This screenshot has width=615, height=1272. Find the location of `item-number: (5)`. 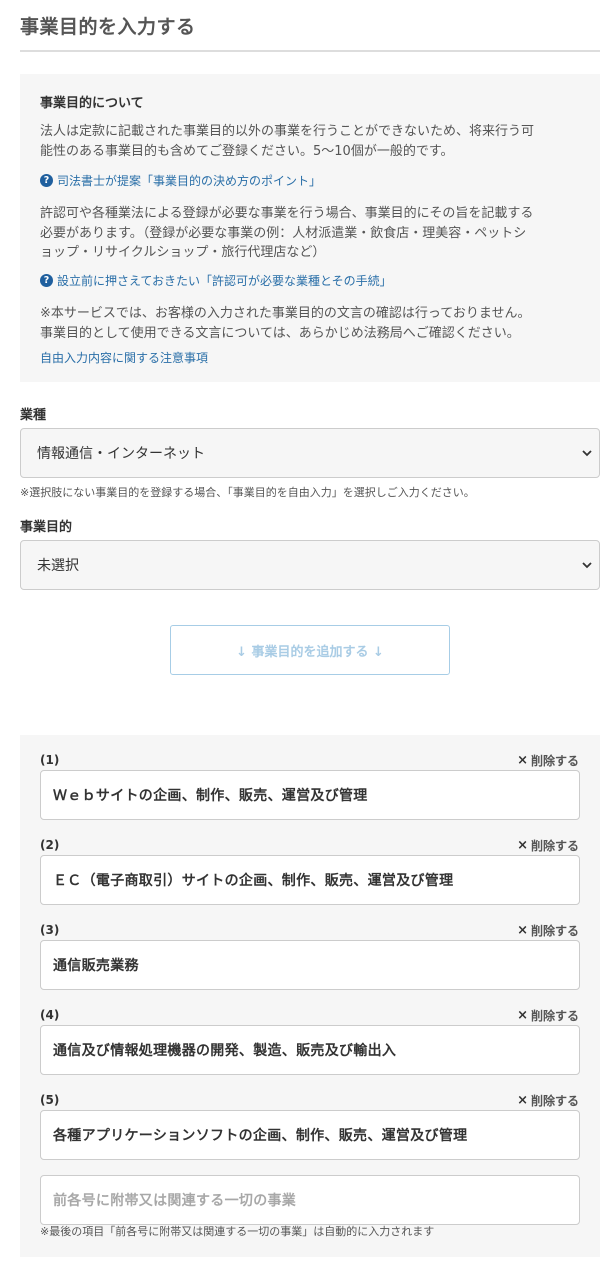

item-number: (5) is located at coordinates (50, 1100).